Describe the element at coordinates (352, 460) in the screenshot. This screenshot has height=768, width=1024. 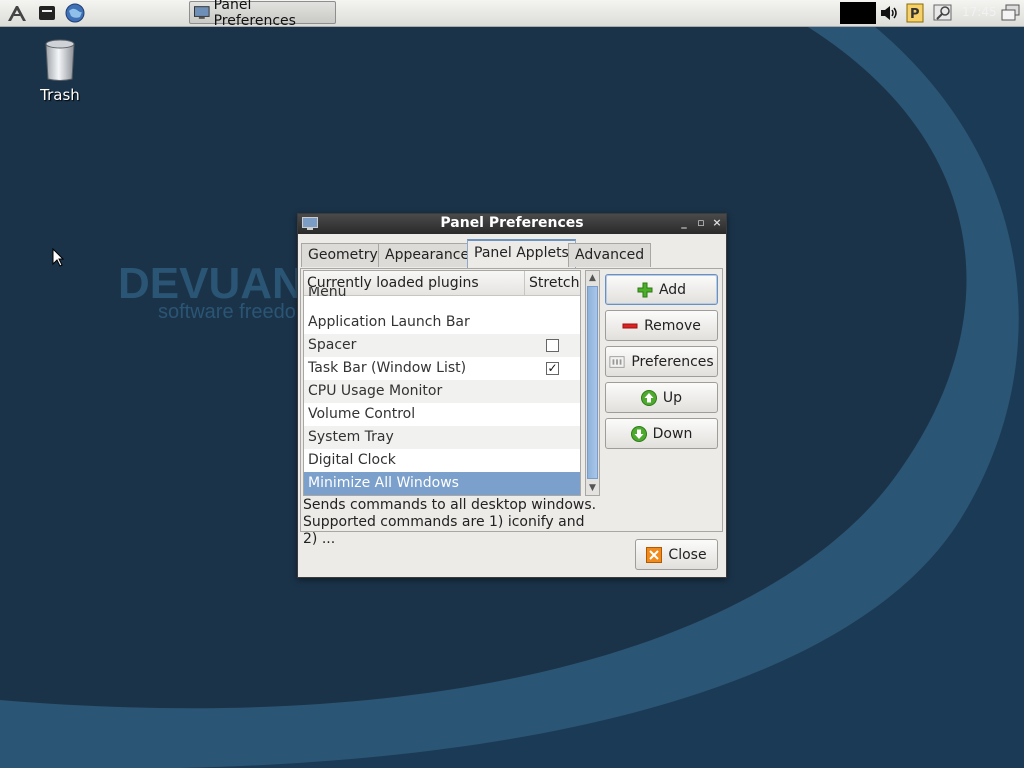
I see `list-item-label: Digital Clock` at that location.